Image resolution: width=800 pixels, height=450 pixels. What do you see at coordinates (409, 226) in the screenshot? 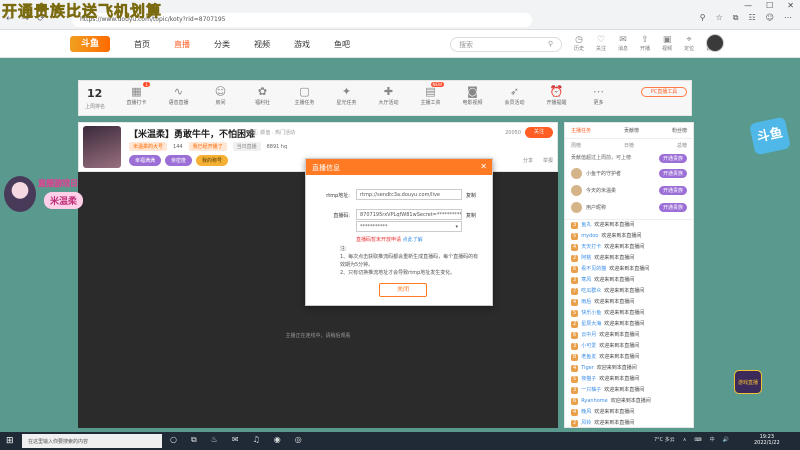
I see `line-select: *********** ▾` at bounding box center [409, 226].